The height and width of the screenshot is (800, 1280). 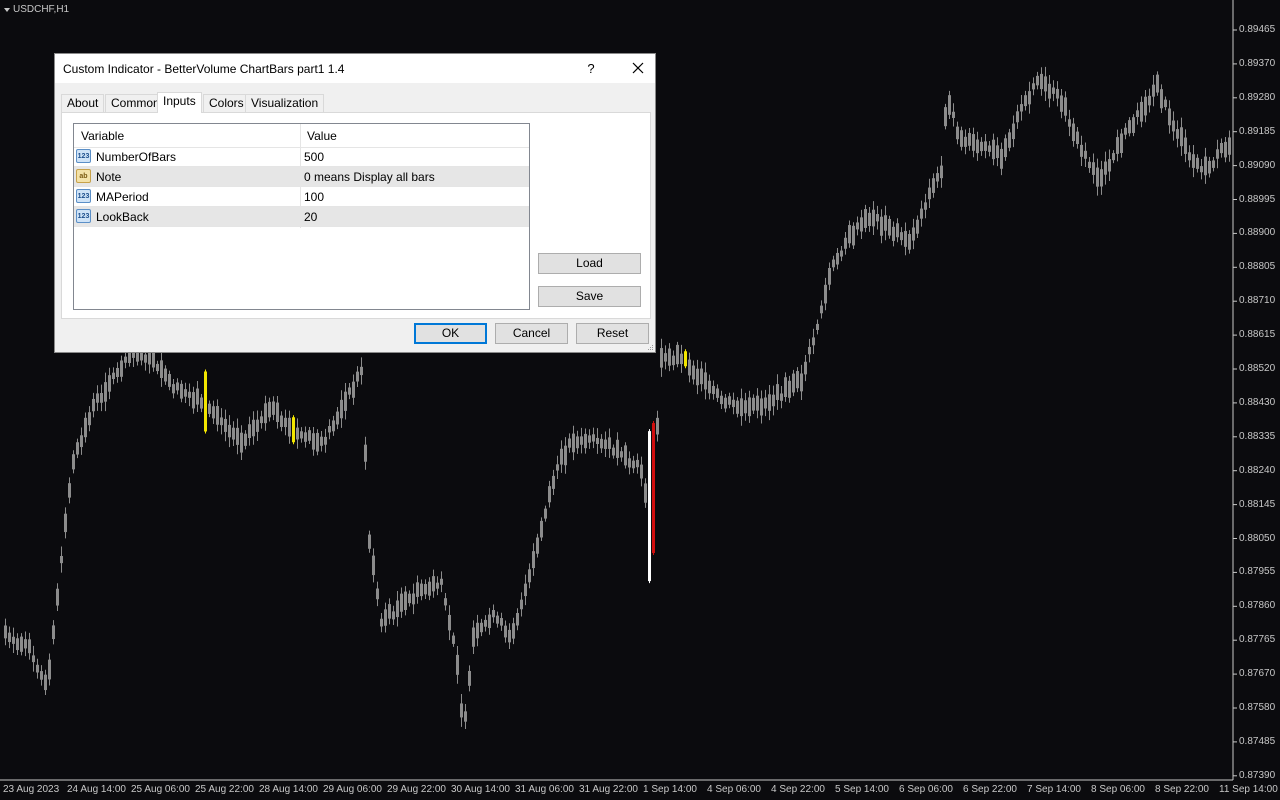 I want to click on param-row: 123 NumberOfBars 500, so click(x=301, y=157).